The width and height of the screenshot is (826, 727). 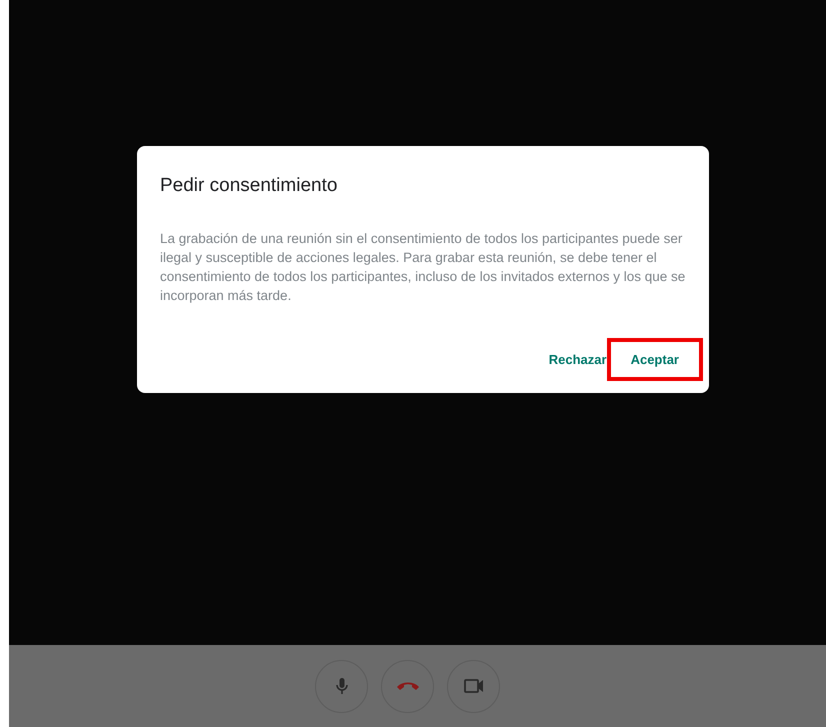 What do you see at coordinates (423, 267) in the screenshot?
I see `dialog-message: La grabación de una reunión sin el consentimiento de todos los participantes puede ser ilegal y susceptible de acciones legales. Para grabar esta reunión, se debe tener el consentimiento de todos los participantes, incluso de los invitados externos y los que se incorporan más tarde.` at bounding box center [423, 267].